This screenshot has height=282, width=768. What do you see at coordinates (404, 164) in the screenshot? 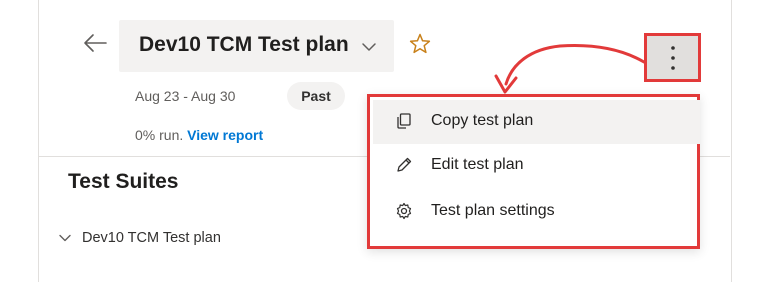
I see `pencil-icon` at bounding box center [404, 164].